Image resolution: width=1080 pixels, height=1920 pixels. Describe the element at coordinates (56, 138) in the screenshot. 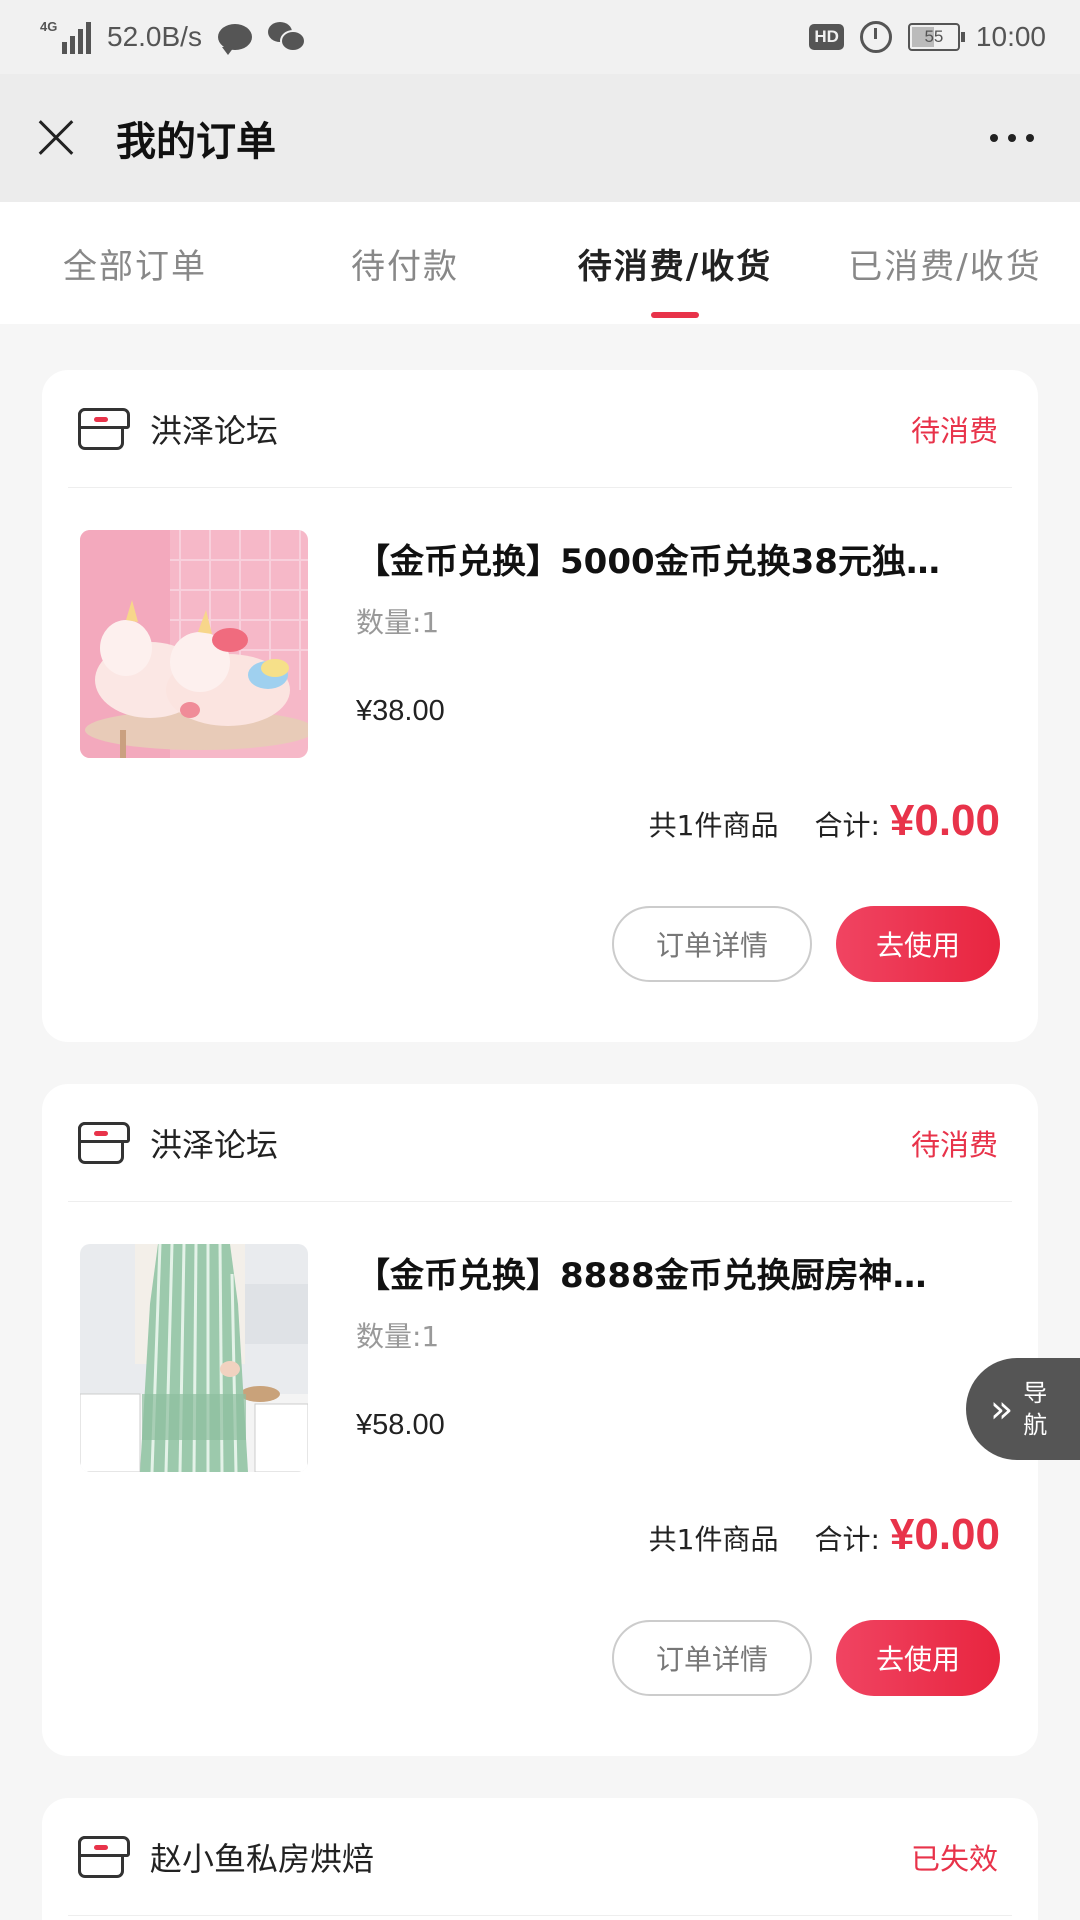

I see `close-icon` at that location.